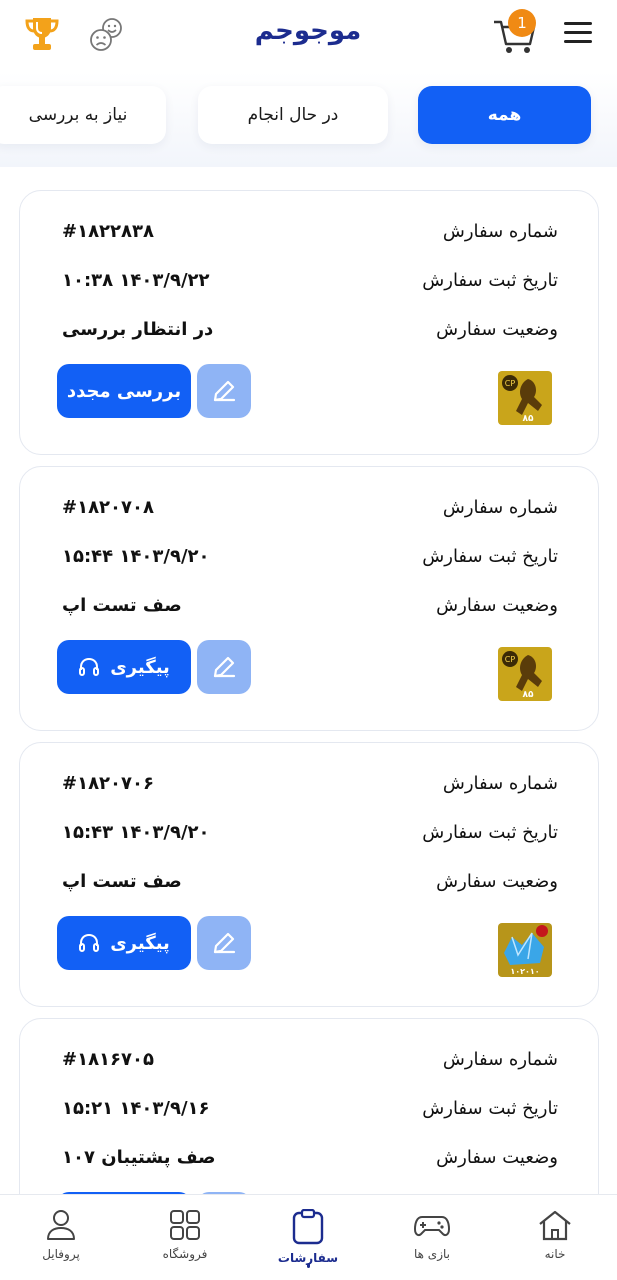 Image resolution: width=617 pixels, height=1280 pixels. I want to click on nav-orders: سفارشات, so click(308, 1239).